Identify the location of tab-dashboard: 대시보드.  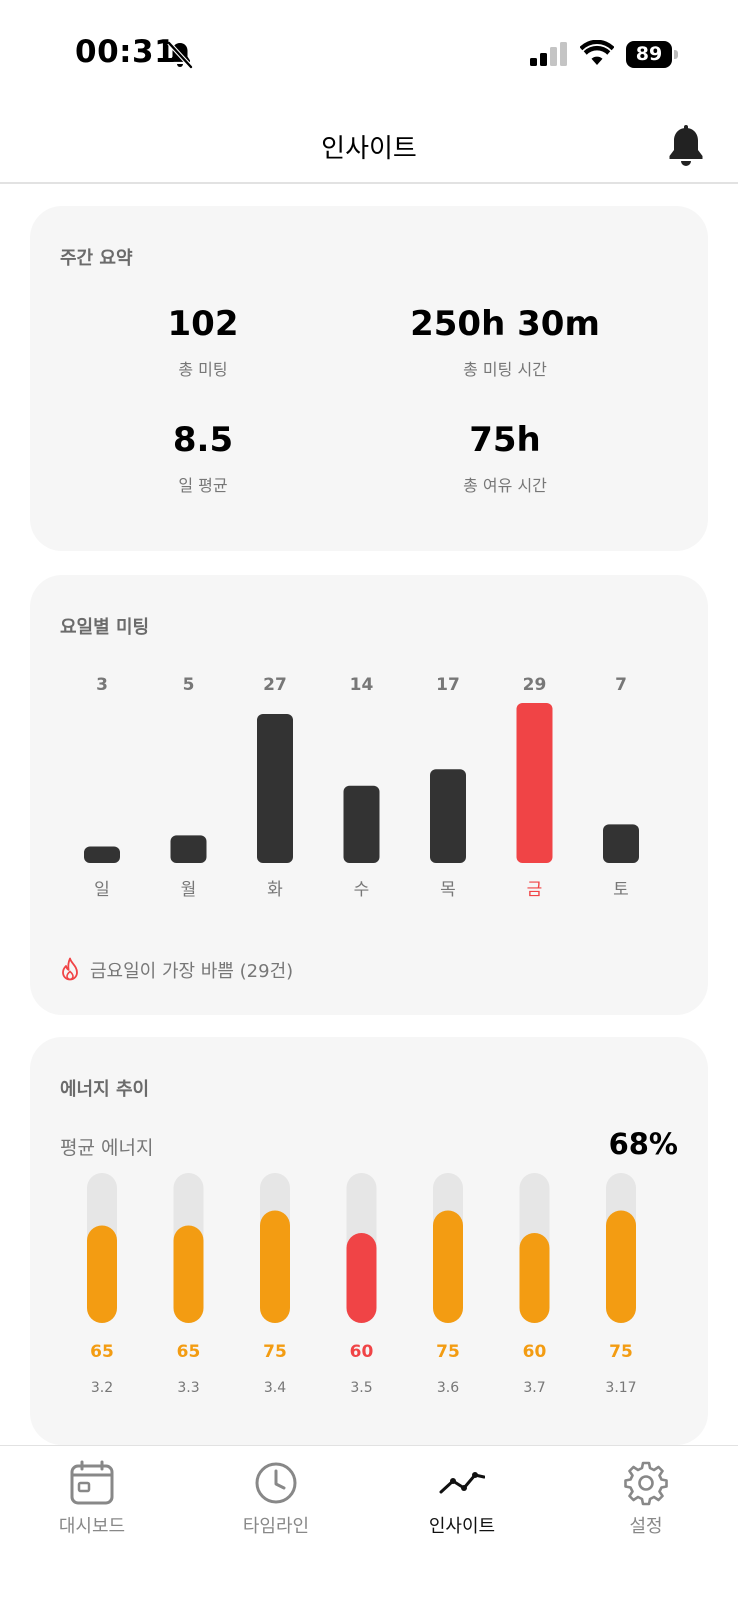
(92, 1499).